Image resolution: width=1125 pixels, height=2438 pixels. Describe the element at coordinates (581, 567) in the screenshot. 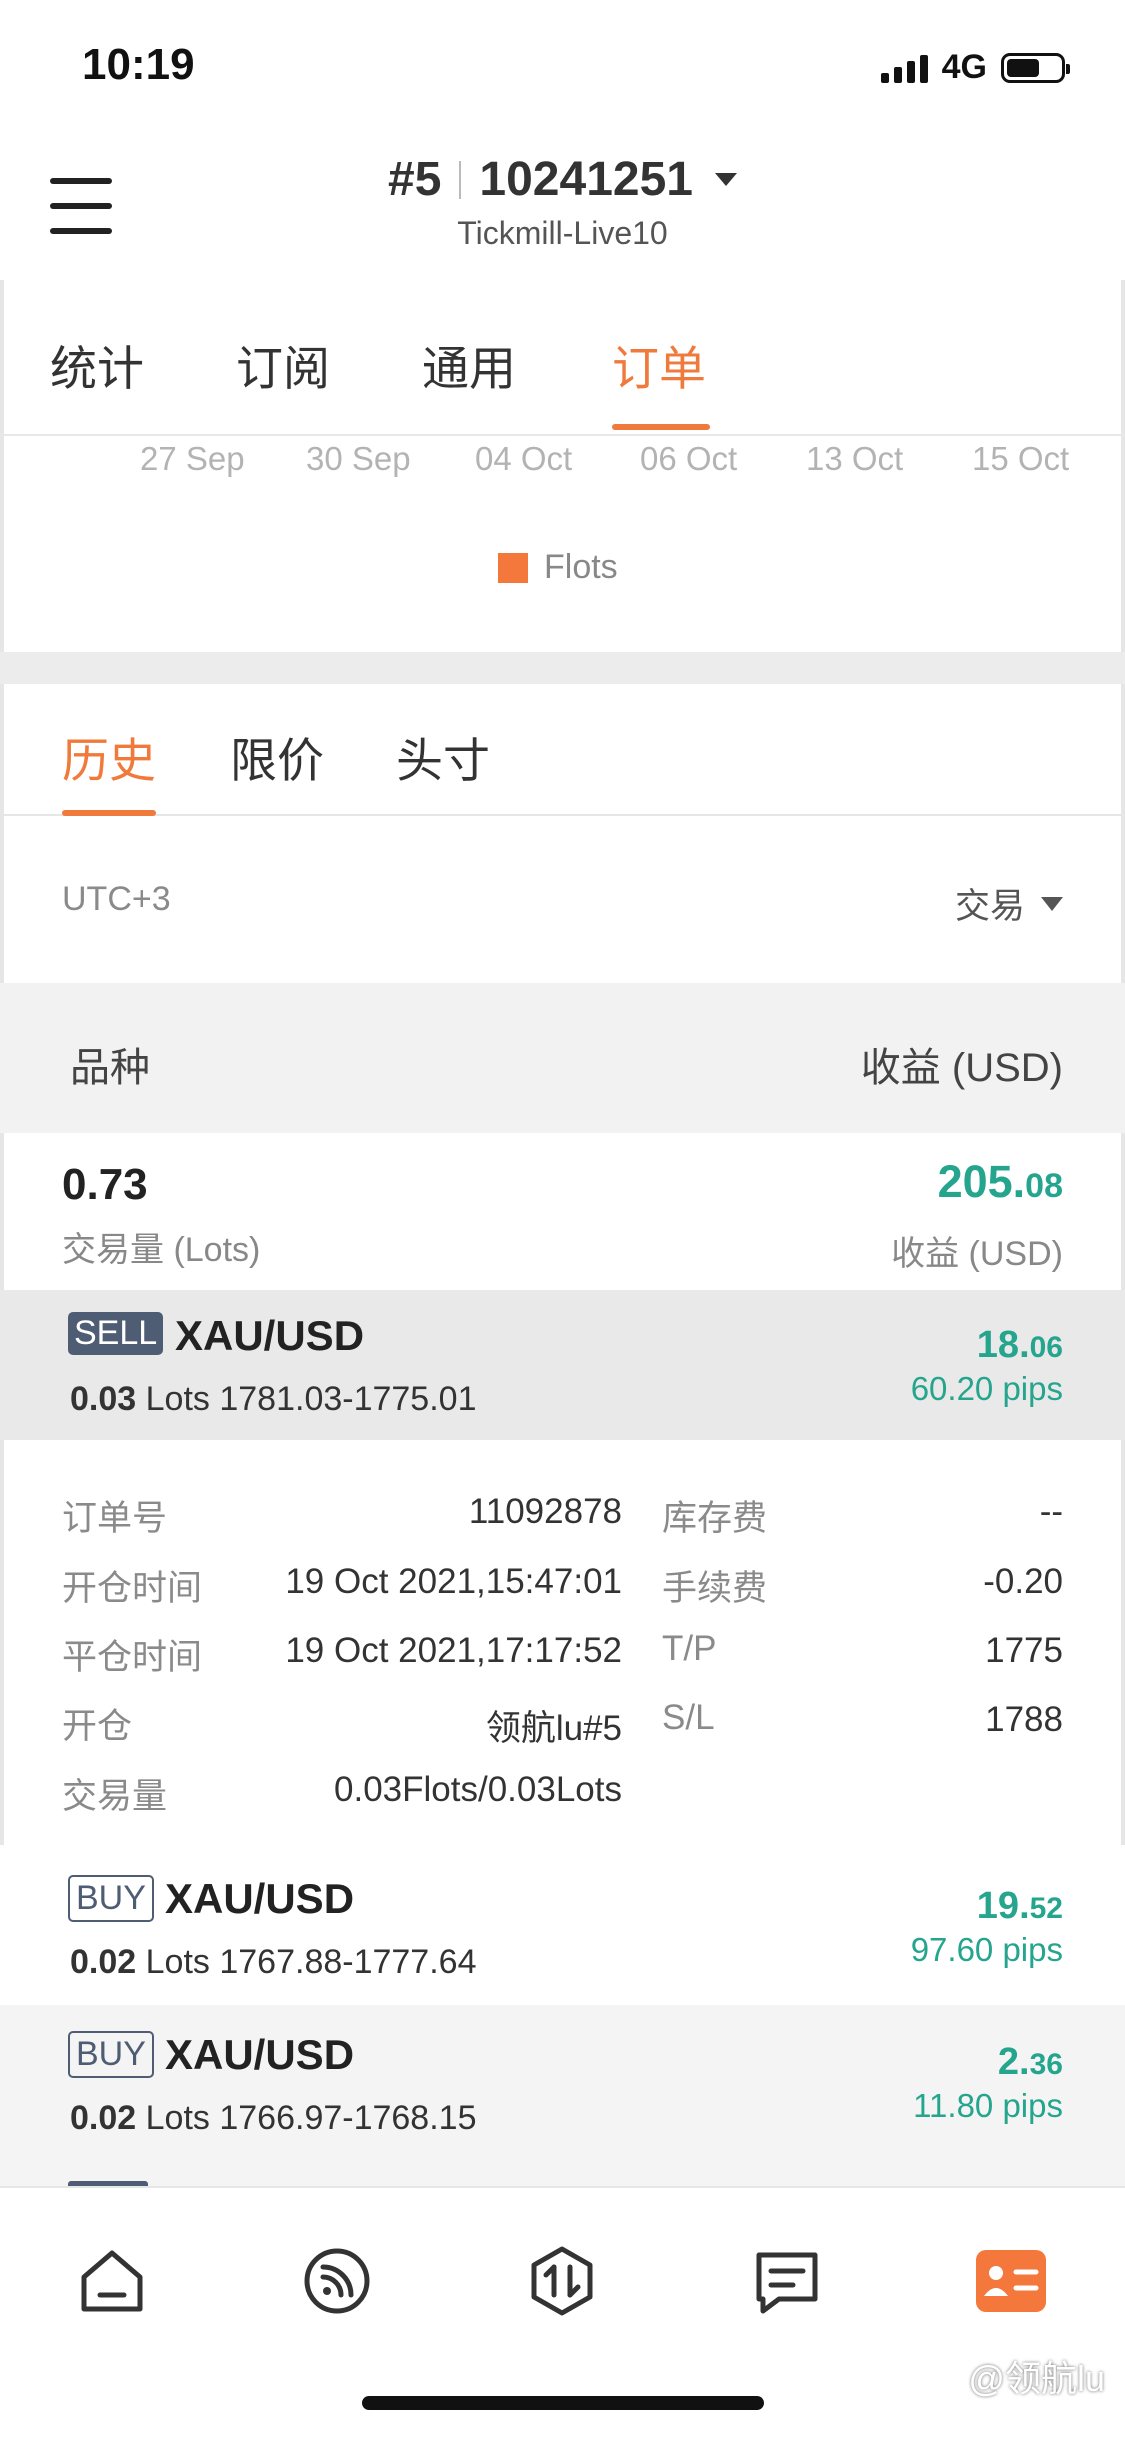

I see `legend-label: Flots` at that location.